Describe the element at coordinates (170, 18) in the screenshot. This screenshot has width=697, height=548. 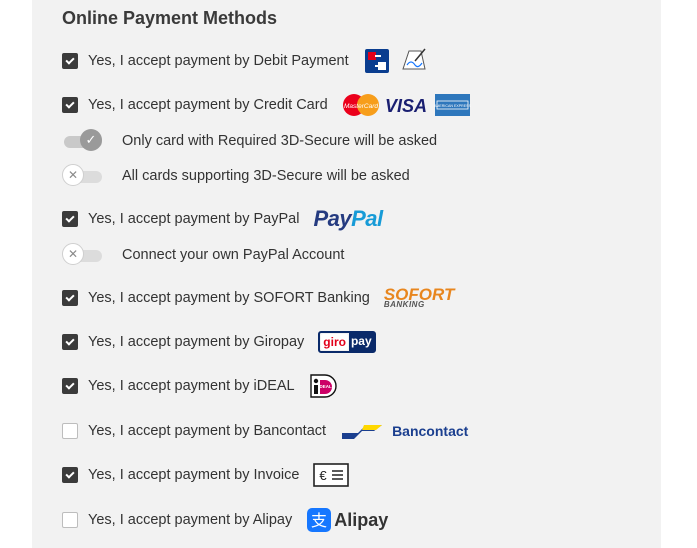
I see `section-title: Online Payment Methods` at that location.